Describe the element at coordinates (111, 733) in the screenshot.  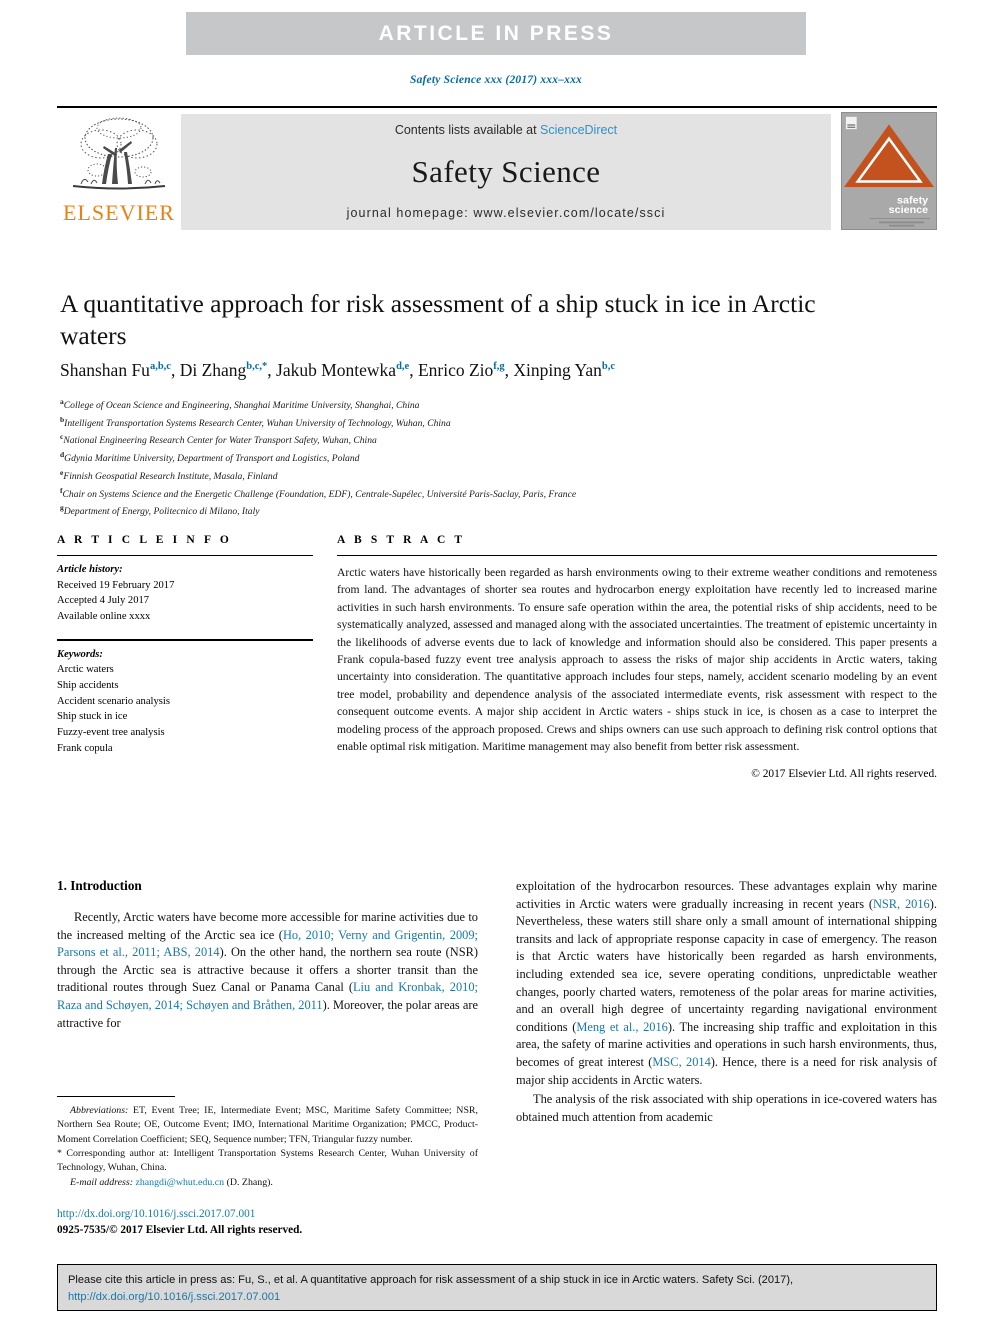
I see `keyword-item: Fuzzy-event tree analysis` at that location.